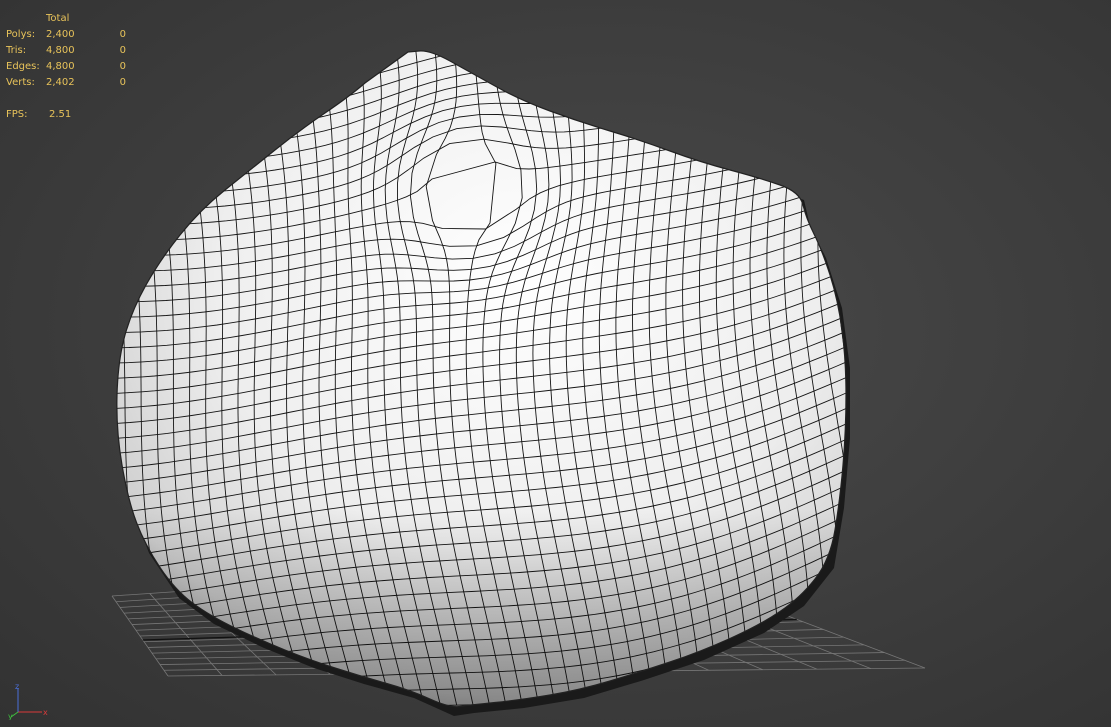 This screenshot has width=1111, height=727. What do you see at coordinates (60, 82) in the screenshot?
I see `stats-total: 2,402` at bounding box center [60, 82].